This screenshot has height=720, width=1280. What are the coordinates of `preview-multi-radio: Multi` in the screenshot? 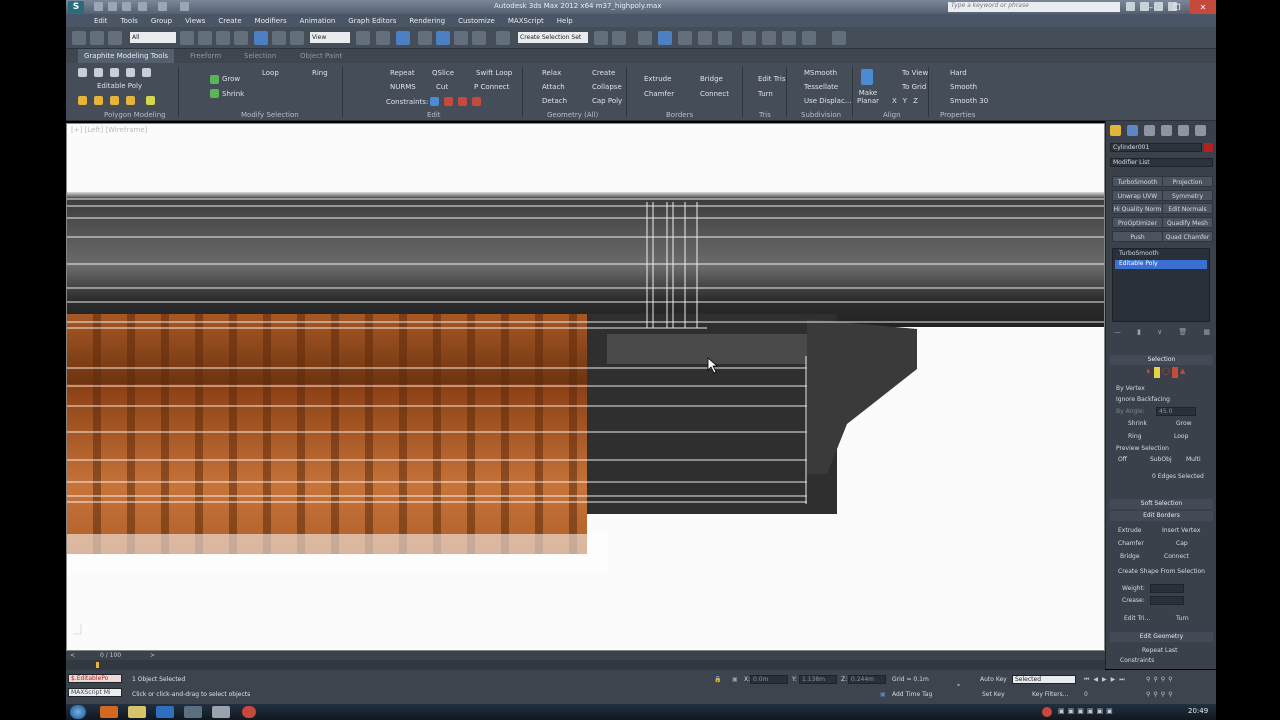 It's located at (1193, 459).